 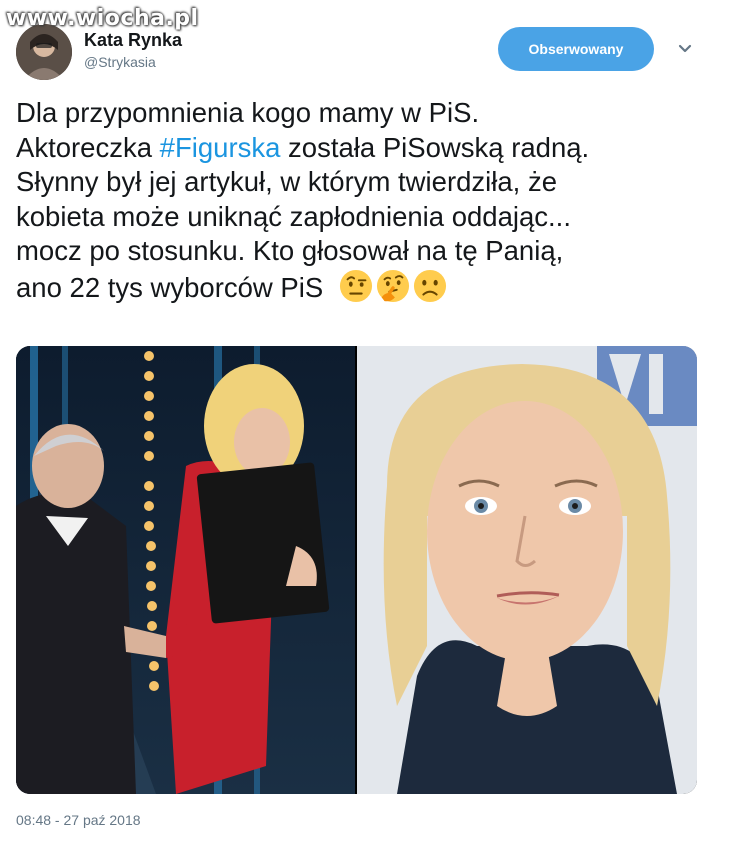 What do you see at coordinates (78, 820) in the screenshot?
I see `tweet-timestamp: 08:48 - 27 paź 2018` at bounding box center [78, 820].